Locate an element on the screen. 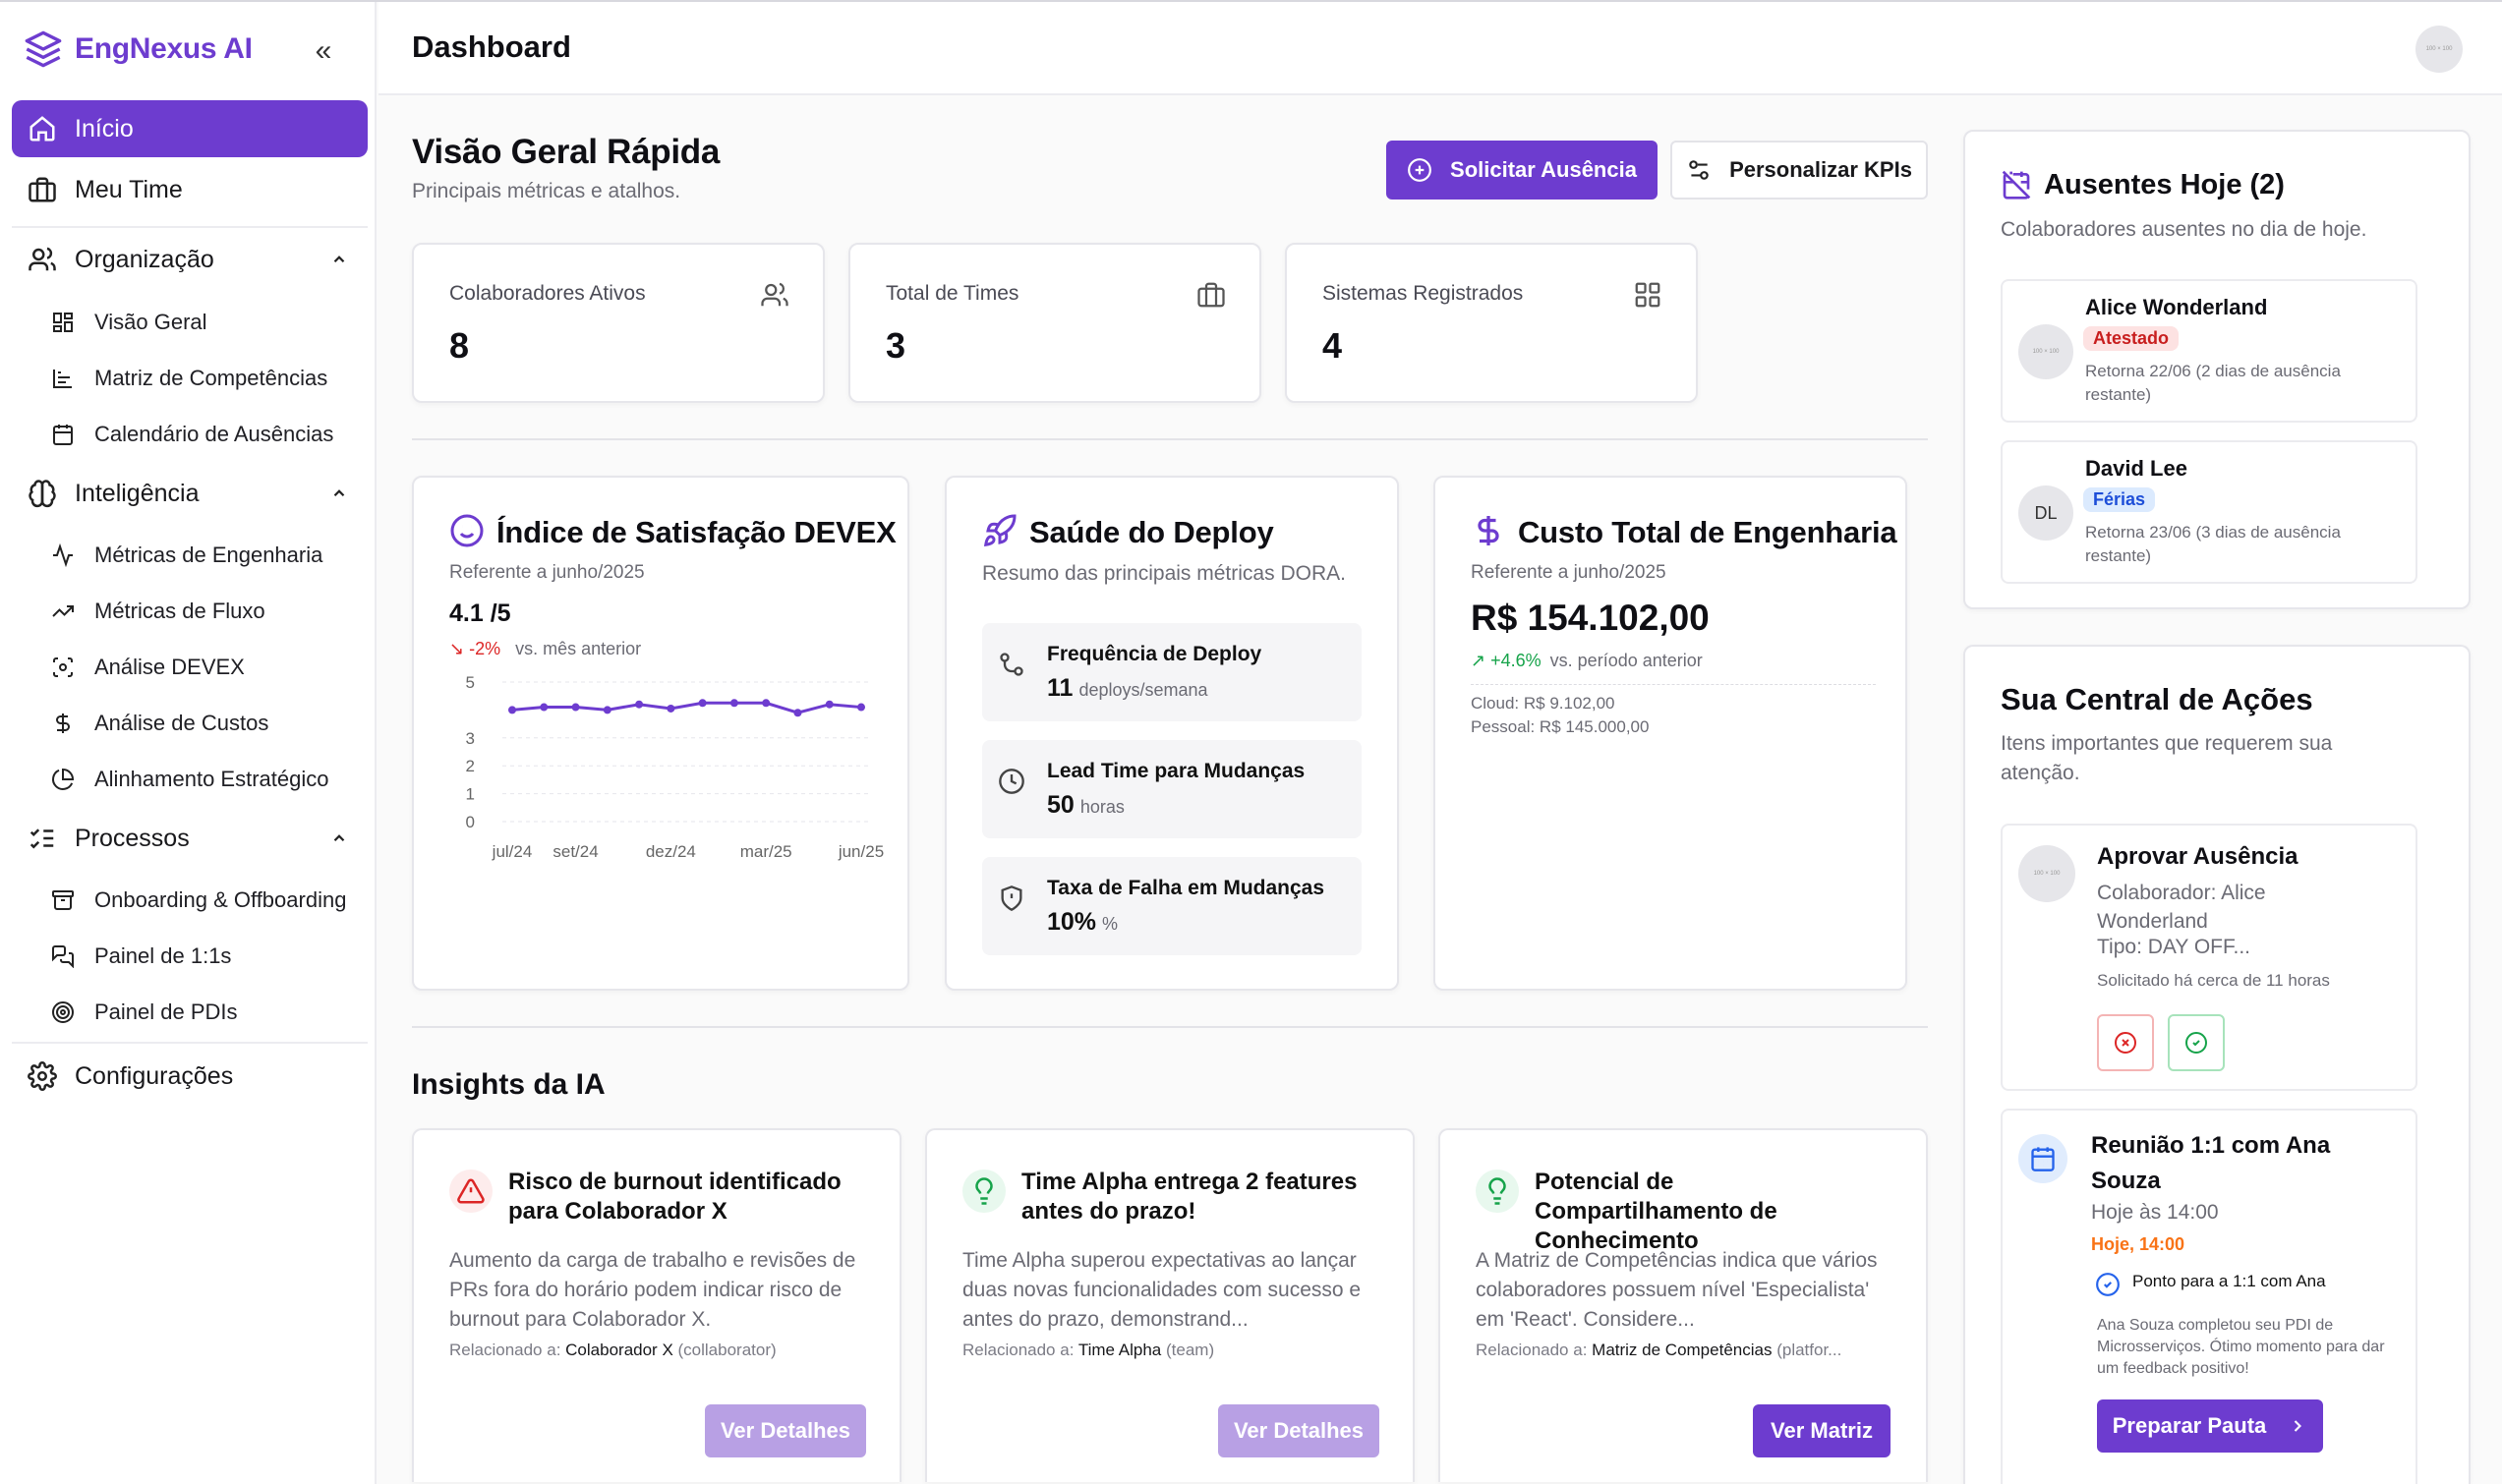  avatar: 100 × 100 is located at coordinates (2046, 351).